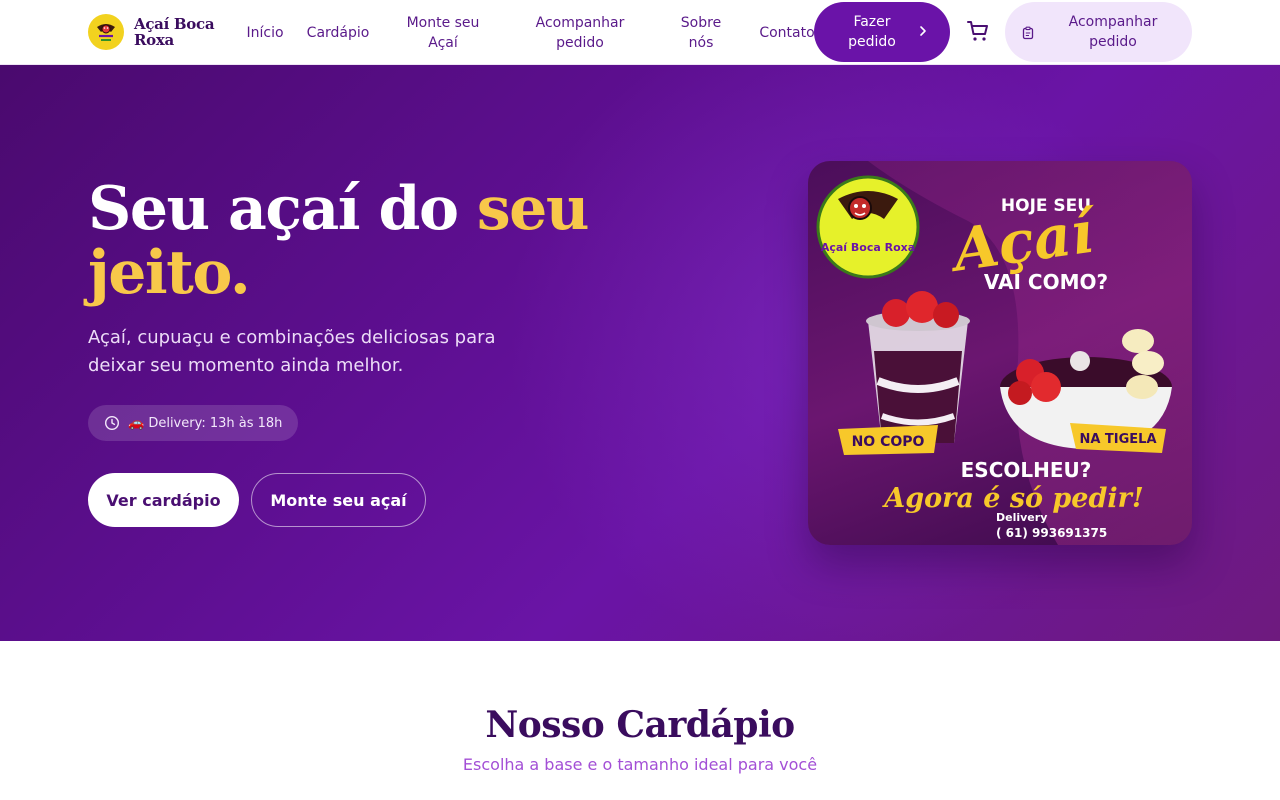 The height and width of the screenshot is (800, 1280). I want to click on promo-line-4: ESCOLHEU?, so click(1026, 470).